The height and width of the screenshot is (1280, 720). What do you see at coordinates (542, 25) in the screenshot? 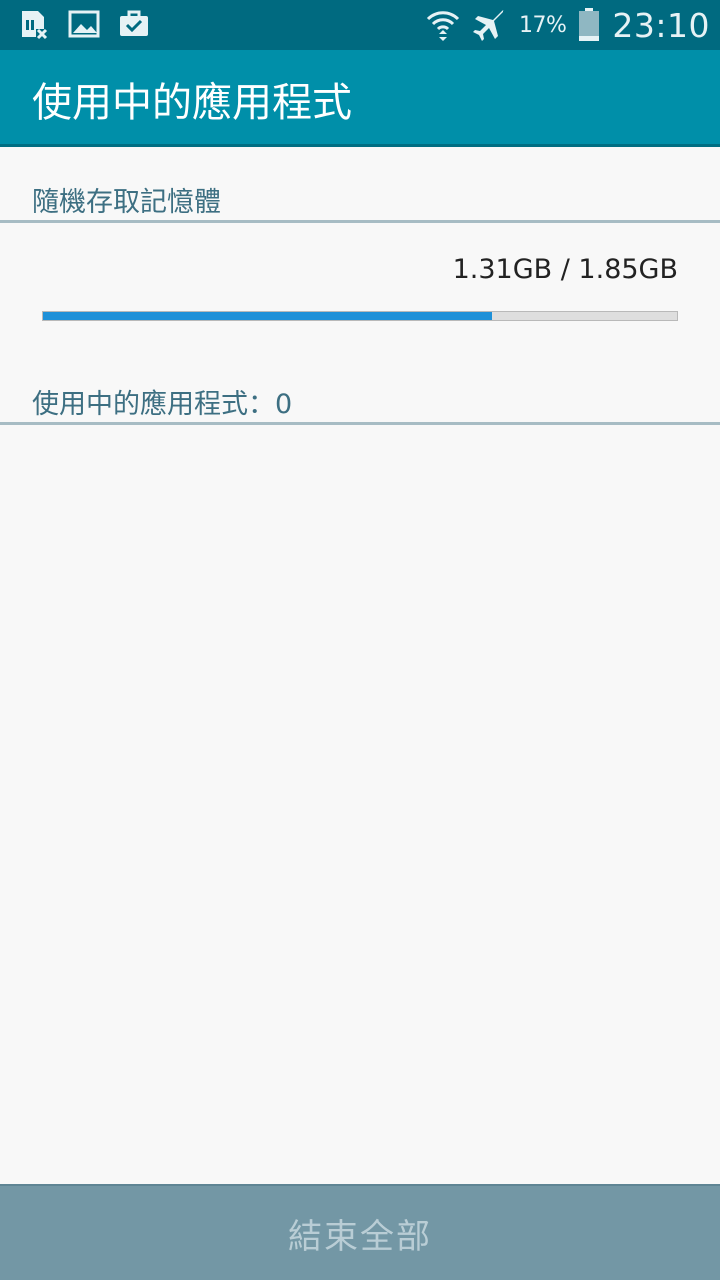
I see `battery-percentage: 17%` at bounding box center [542, 25].